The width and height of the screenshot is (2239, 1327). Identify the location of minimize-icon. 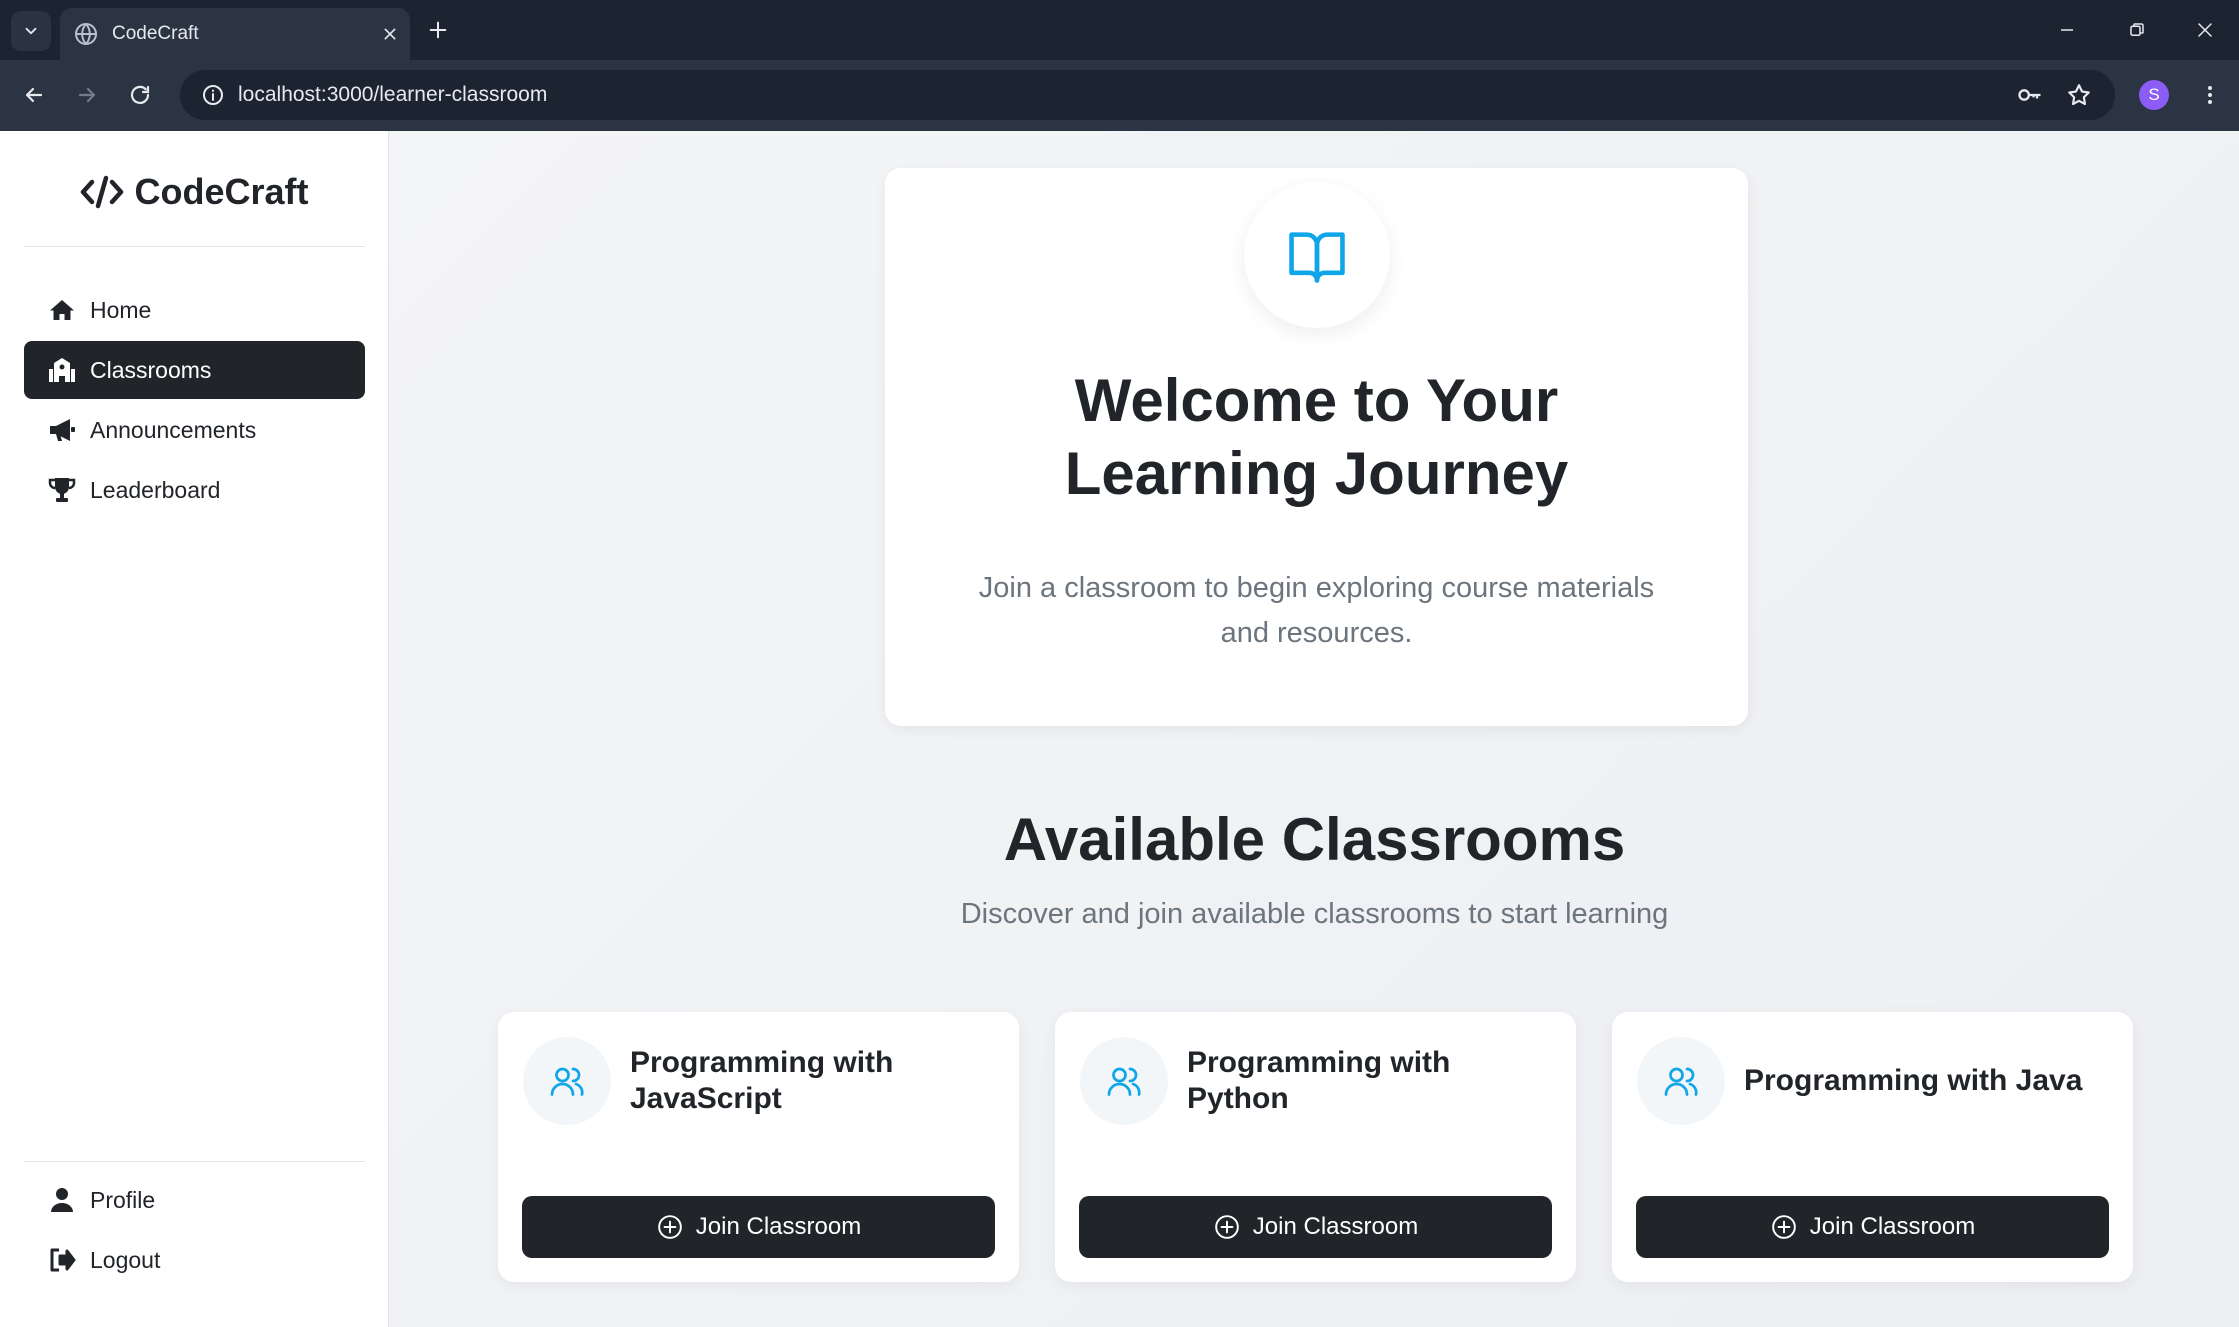
(2067, 30).